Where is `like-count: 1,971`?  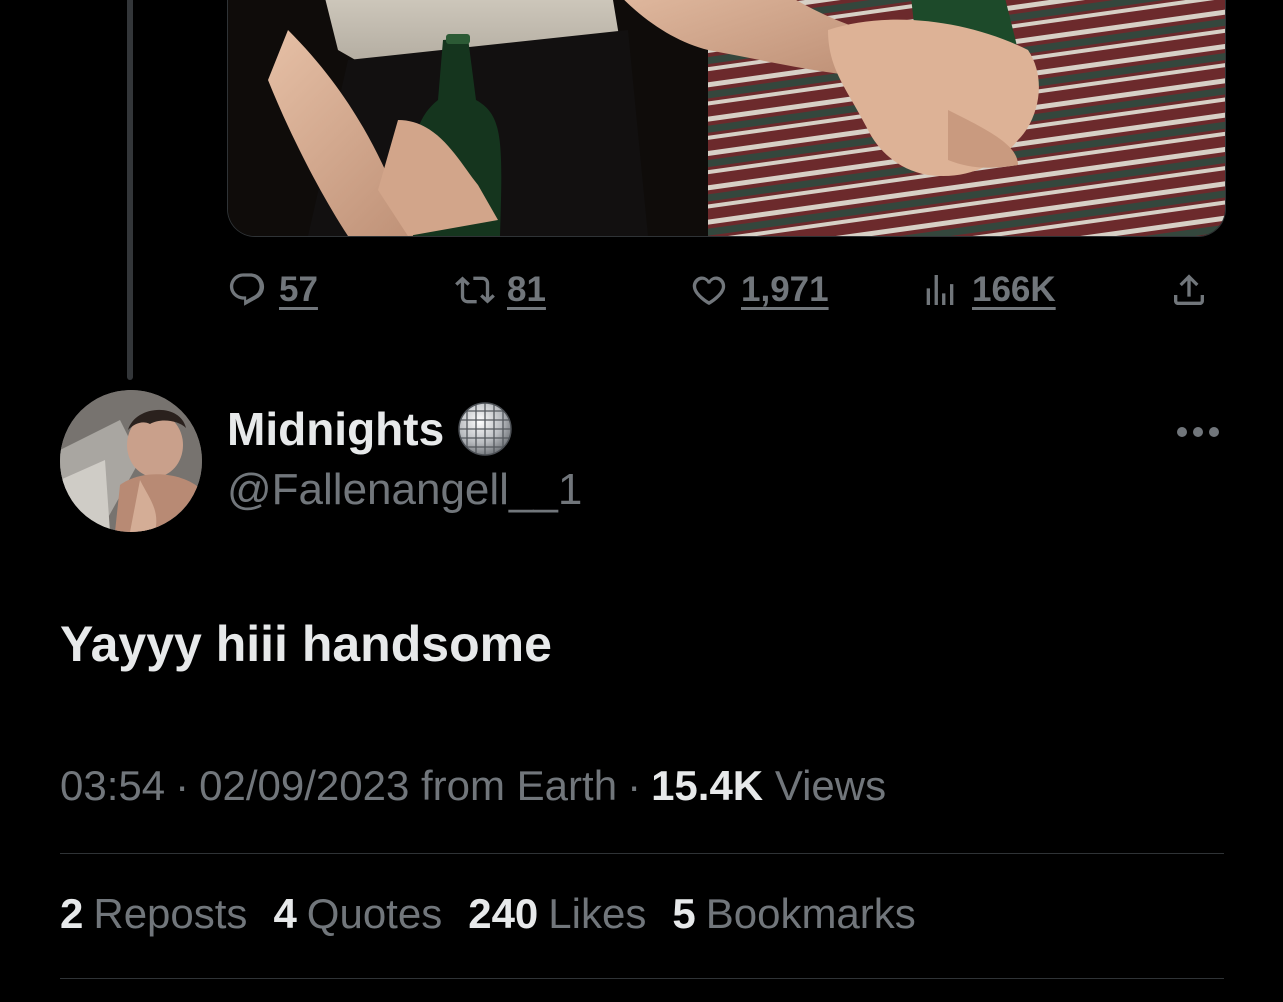
like-count: 1,971 is located at coordinates (785, 289).